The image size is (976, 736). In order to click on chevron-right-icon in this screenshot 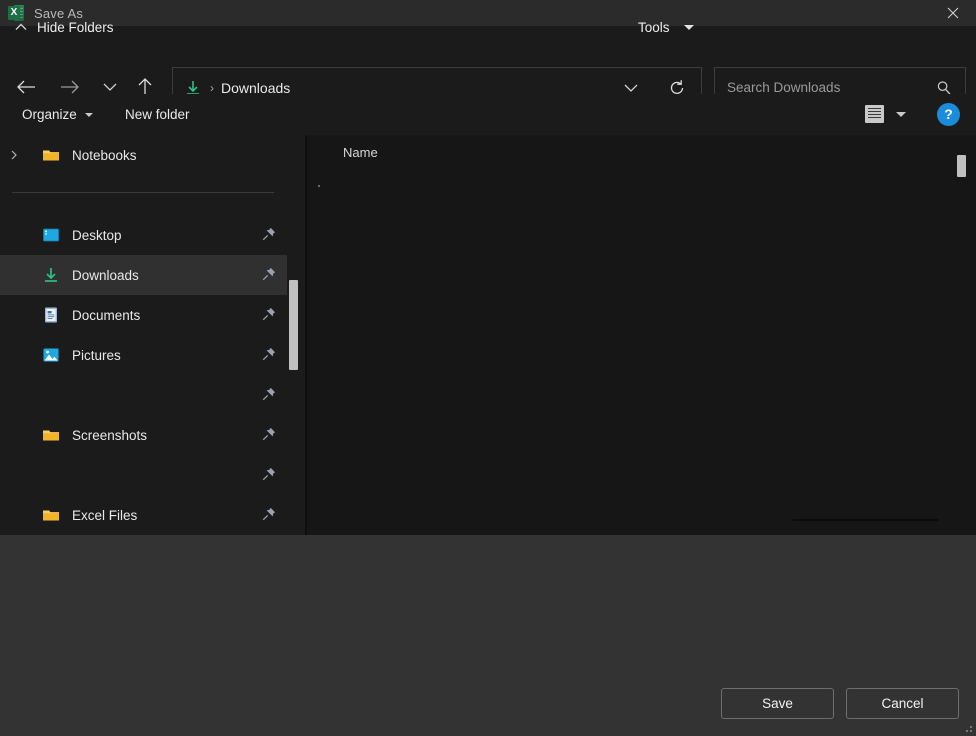, I will do `click(14, 155)`.